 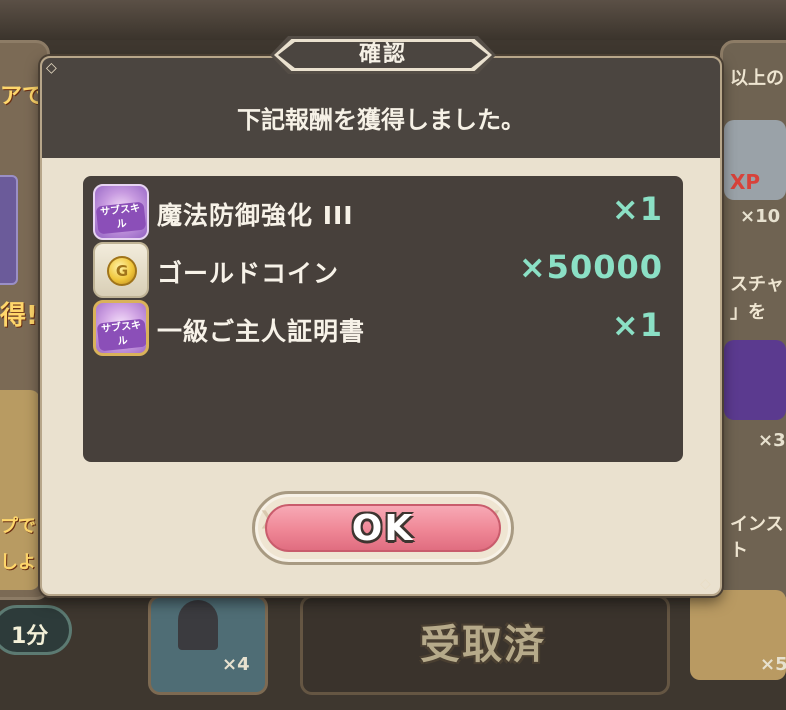 What do you see at coordinates (760, 216) in the screenshot?
I see `background-count: ×10` at bounding box center [760, 216].